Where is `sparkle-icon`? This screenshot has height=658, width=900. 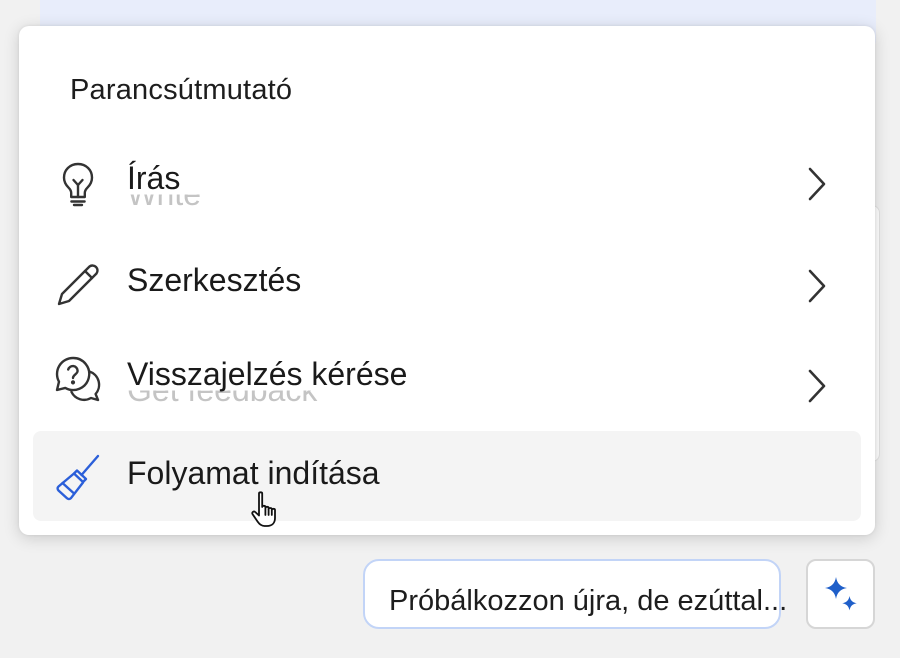
sparkle-icon is located at coordinates (841, 594).